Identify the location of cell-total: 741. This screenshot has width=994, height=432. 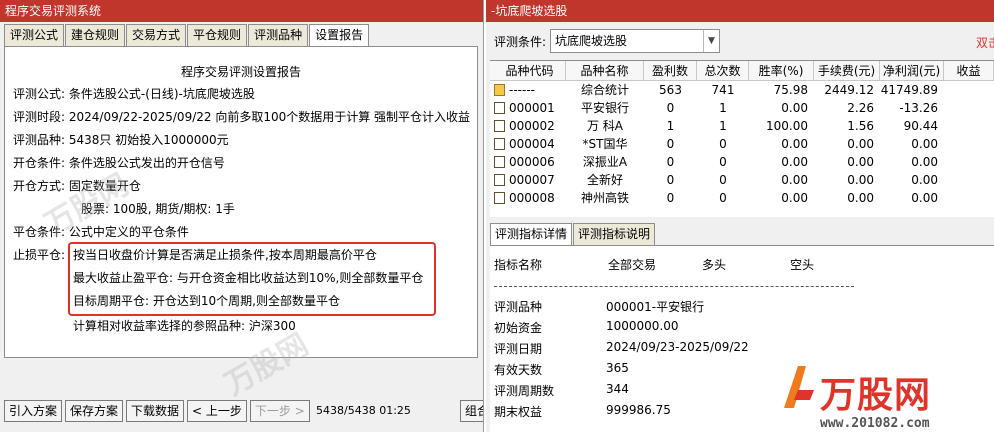
(723, 90).